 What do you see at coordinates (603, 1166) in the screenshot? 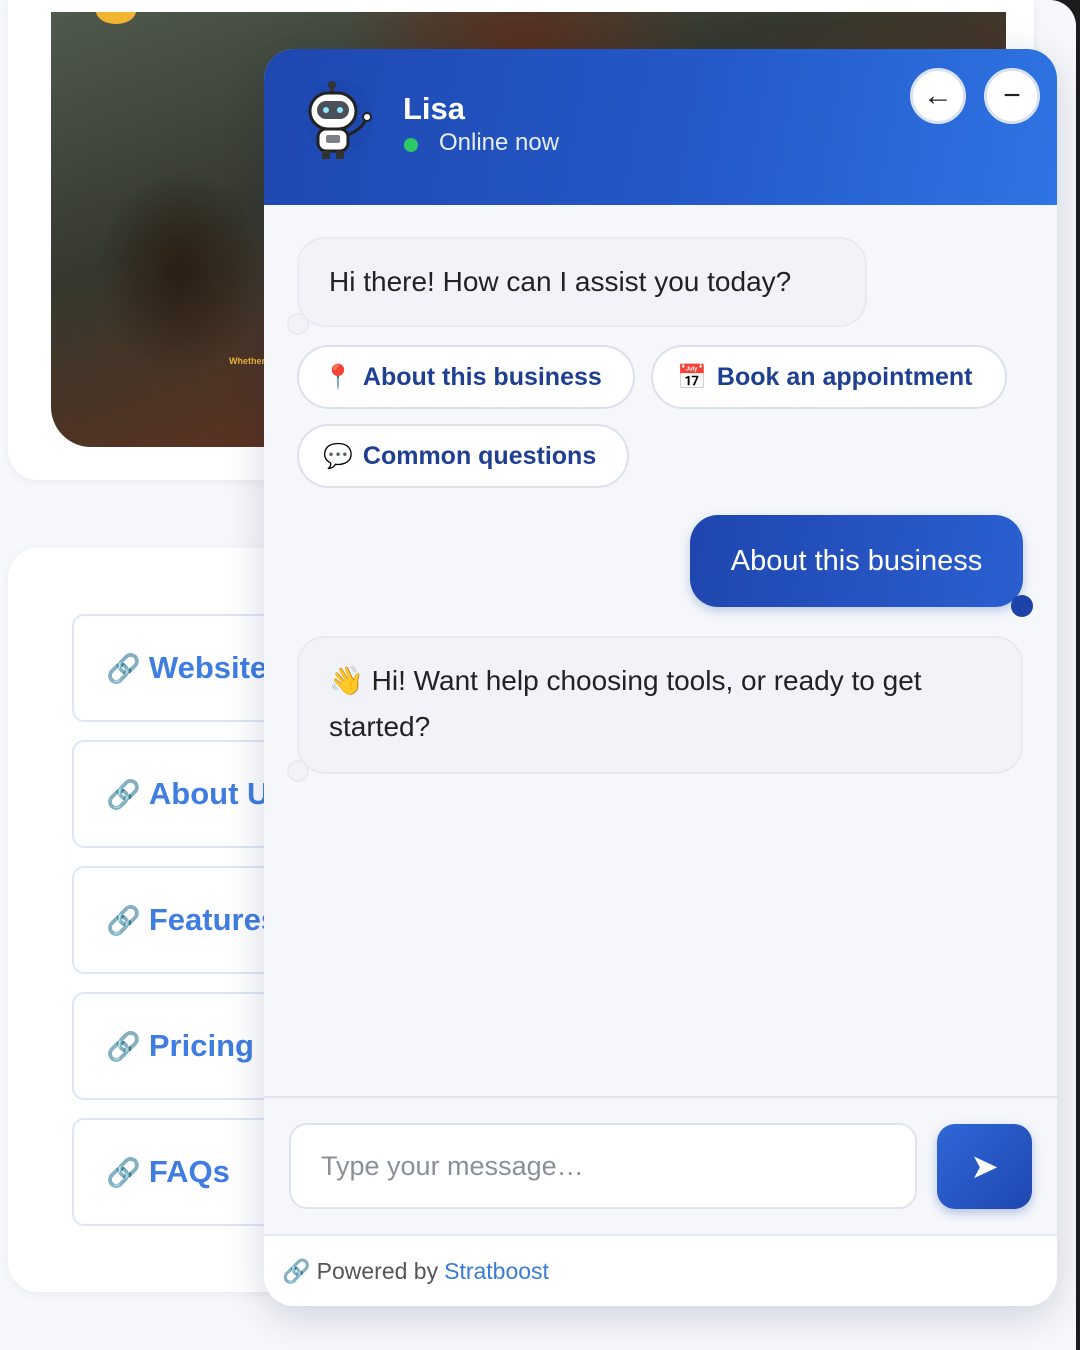
I see `message-input` at bounding box center [603, 1166].